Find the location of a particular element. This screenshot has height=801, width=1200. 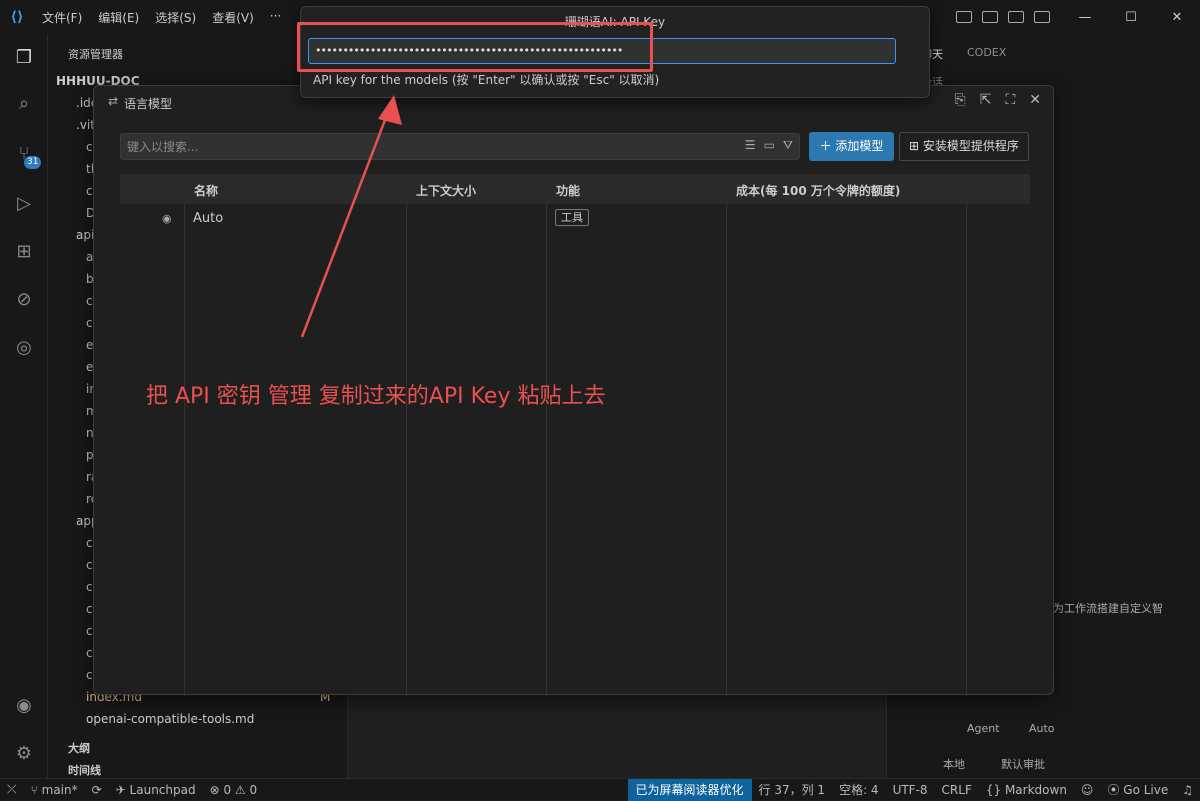

col-context-size: 上下文大小 is located at coordinates (446, 190).